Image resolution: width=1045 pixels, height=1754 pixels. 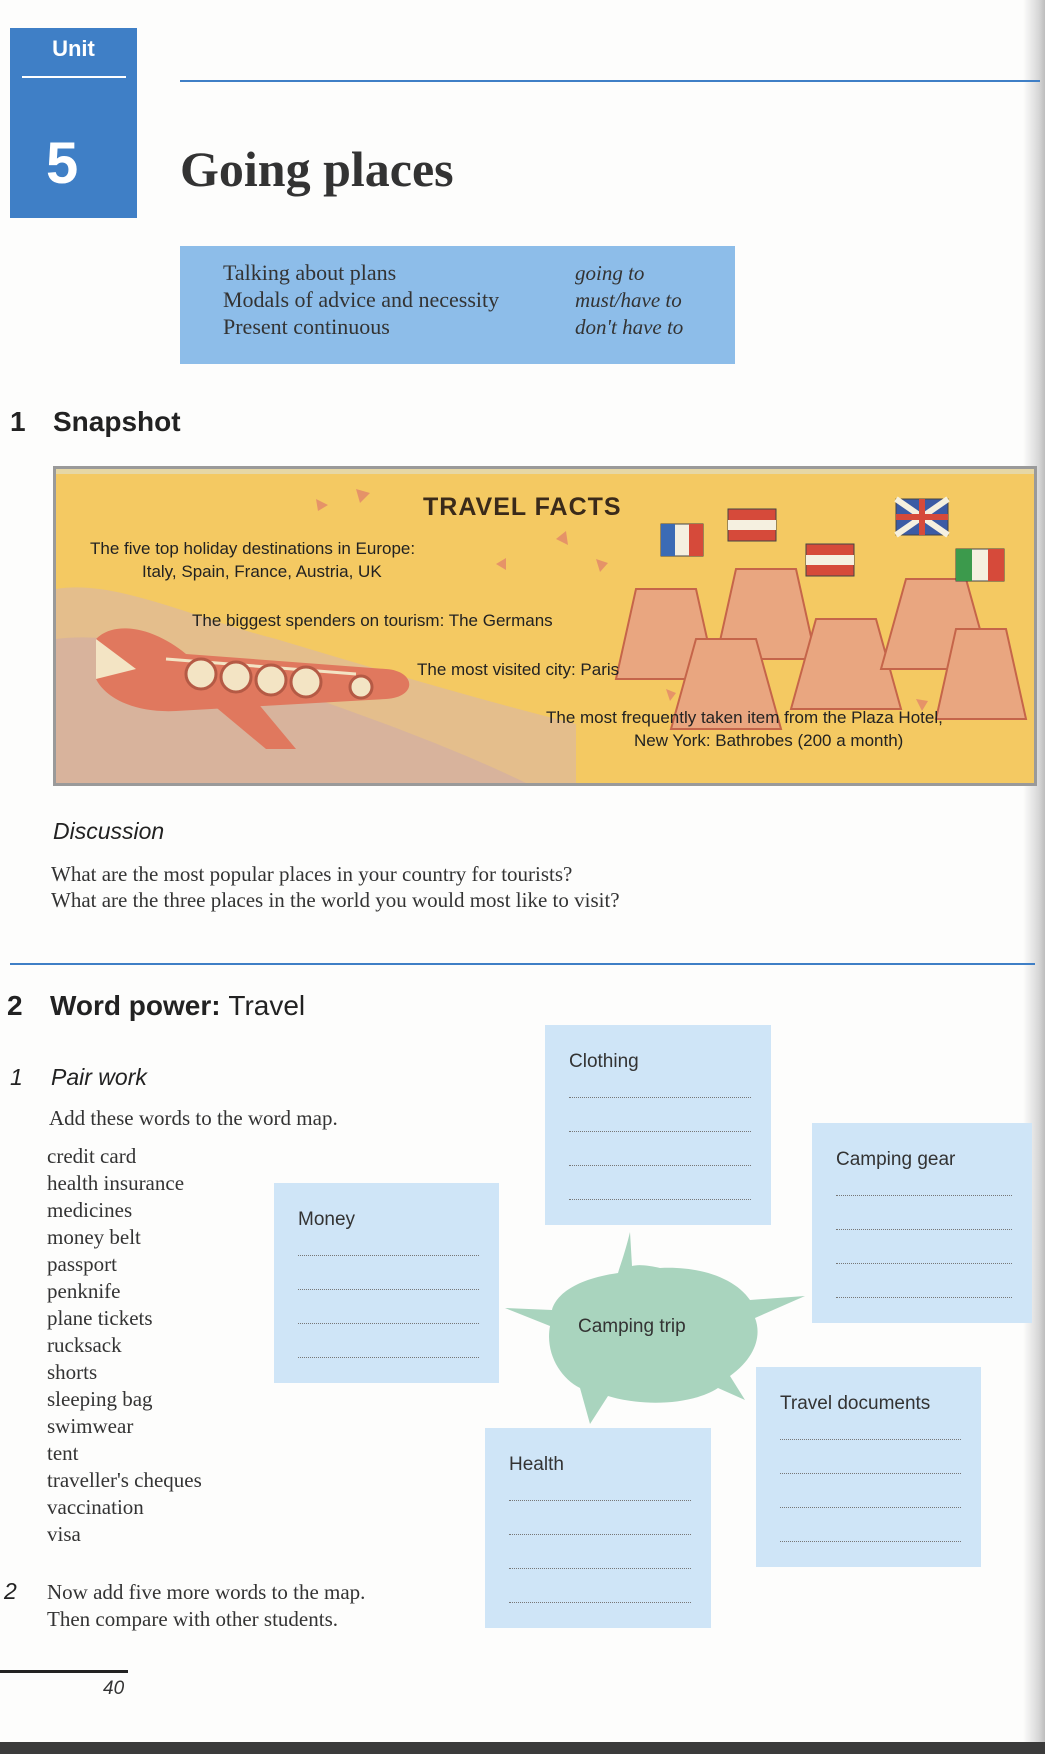 I want to click on header-rule, so click(x=610, y=81).